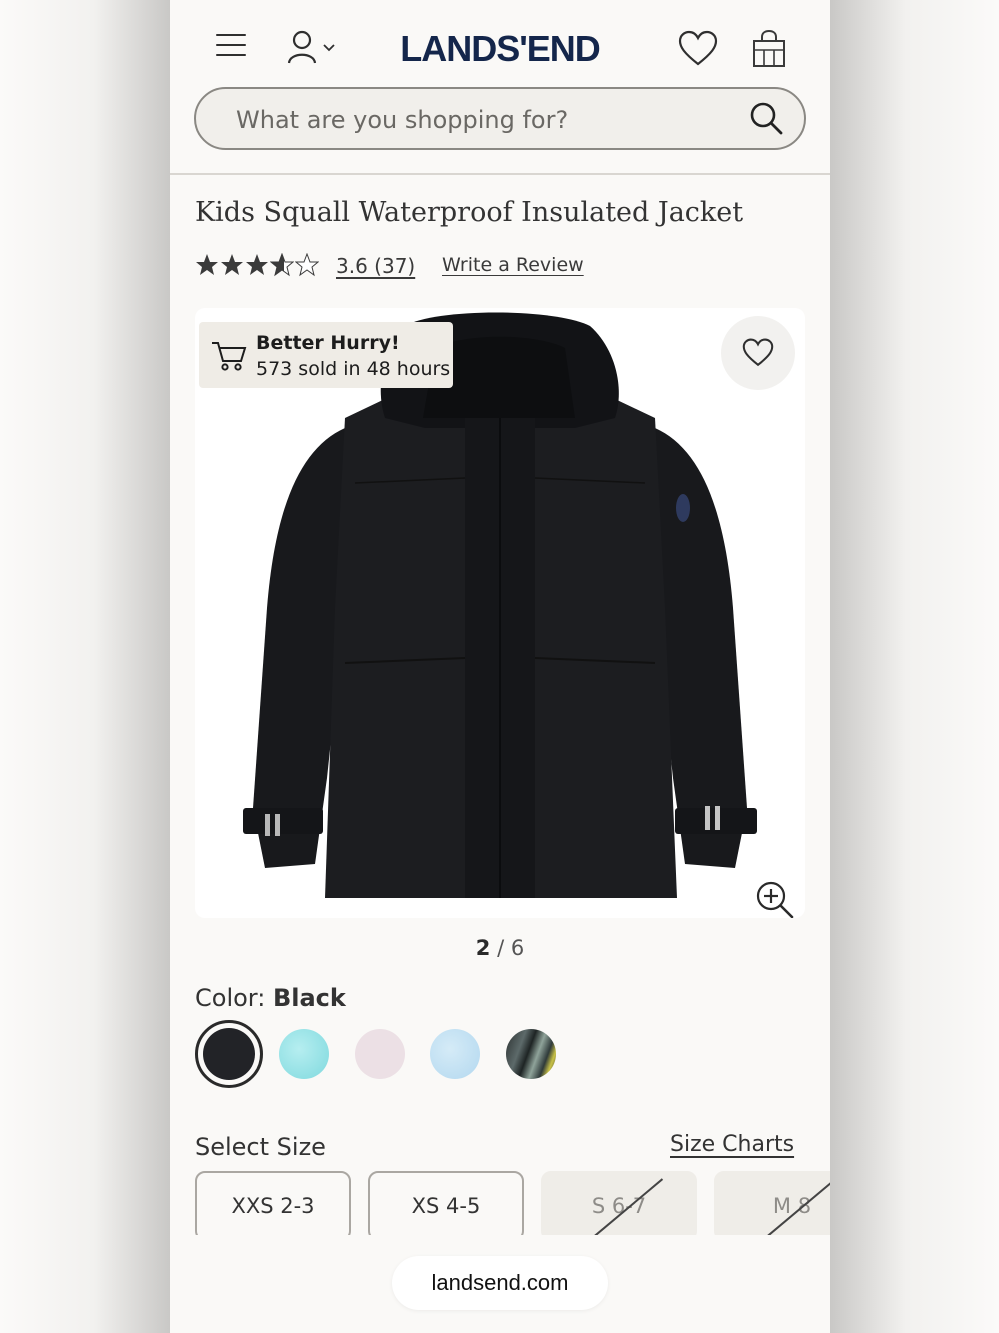  What do you see at coordinates (483, 948) in the screenshot?
I see `pager-current: 2` at bounding box center [483, 948].